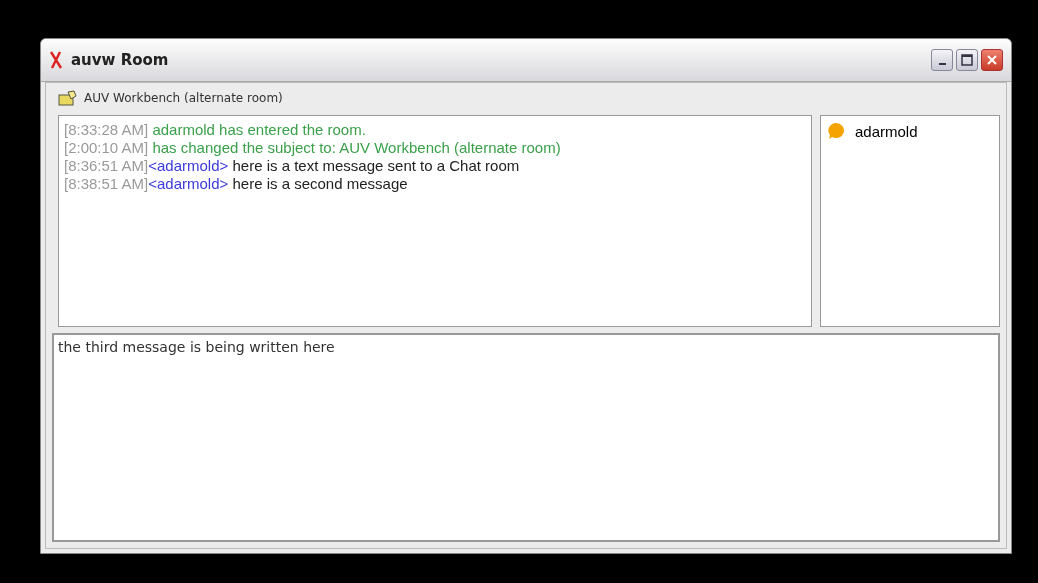  I want to click on maximize-icon, so click(967, 60).